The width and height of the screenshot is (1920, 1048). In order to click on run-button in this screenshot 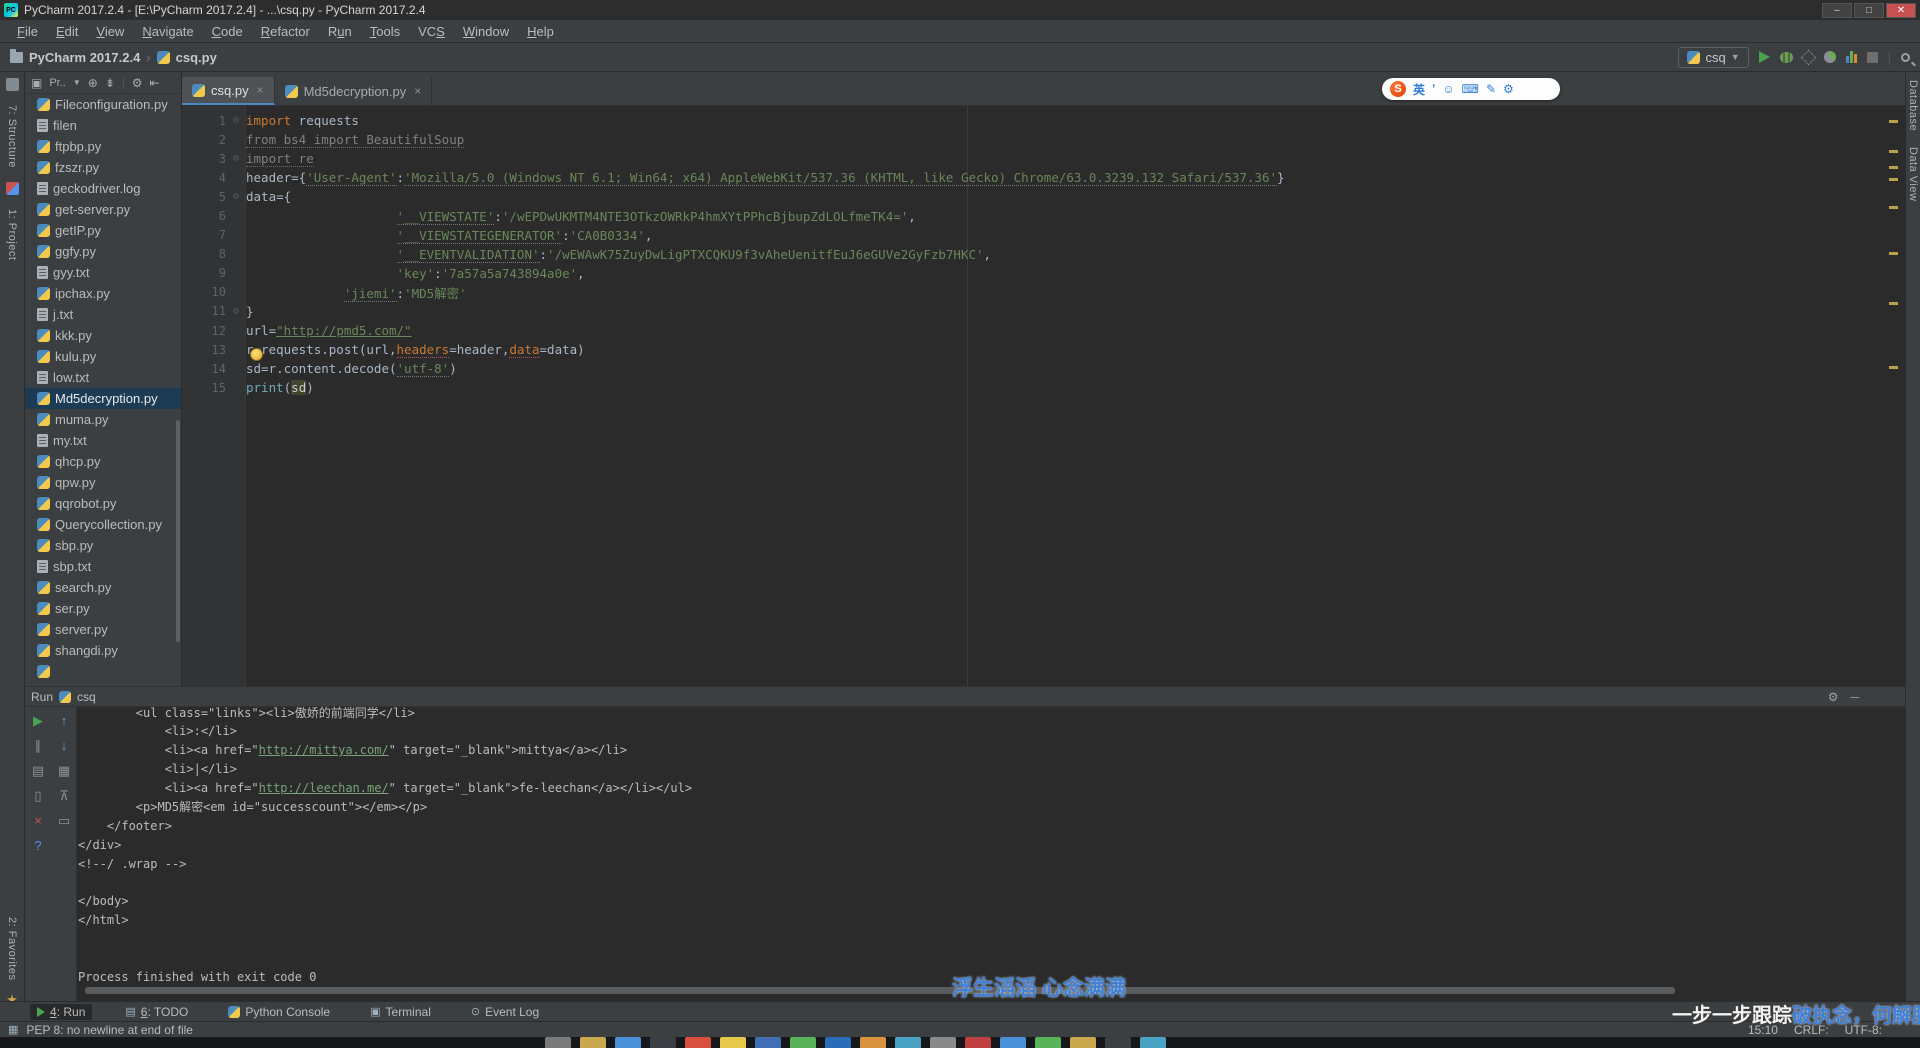, I will do `click(1764, 57)`.